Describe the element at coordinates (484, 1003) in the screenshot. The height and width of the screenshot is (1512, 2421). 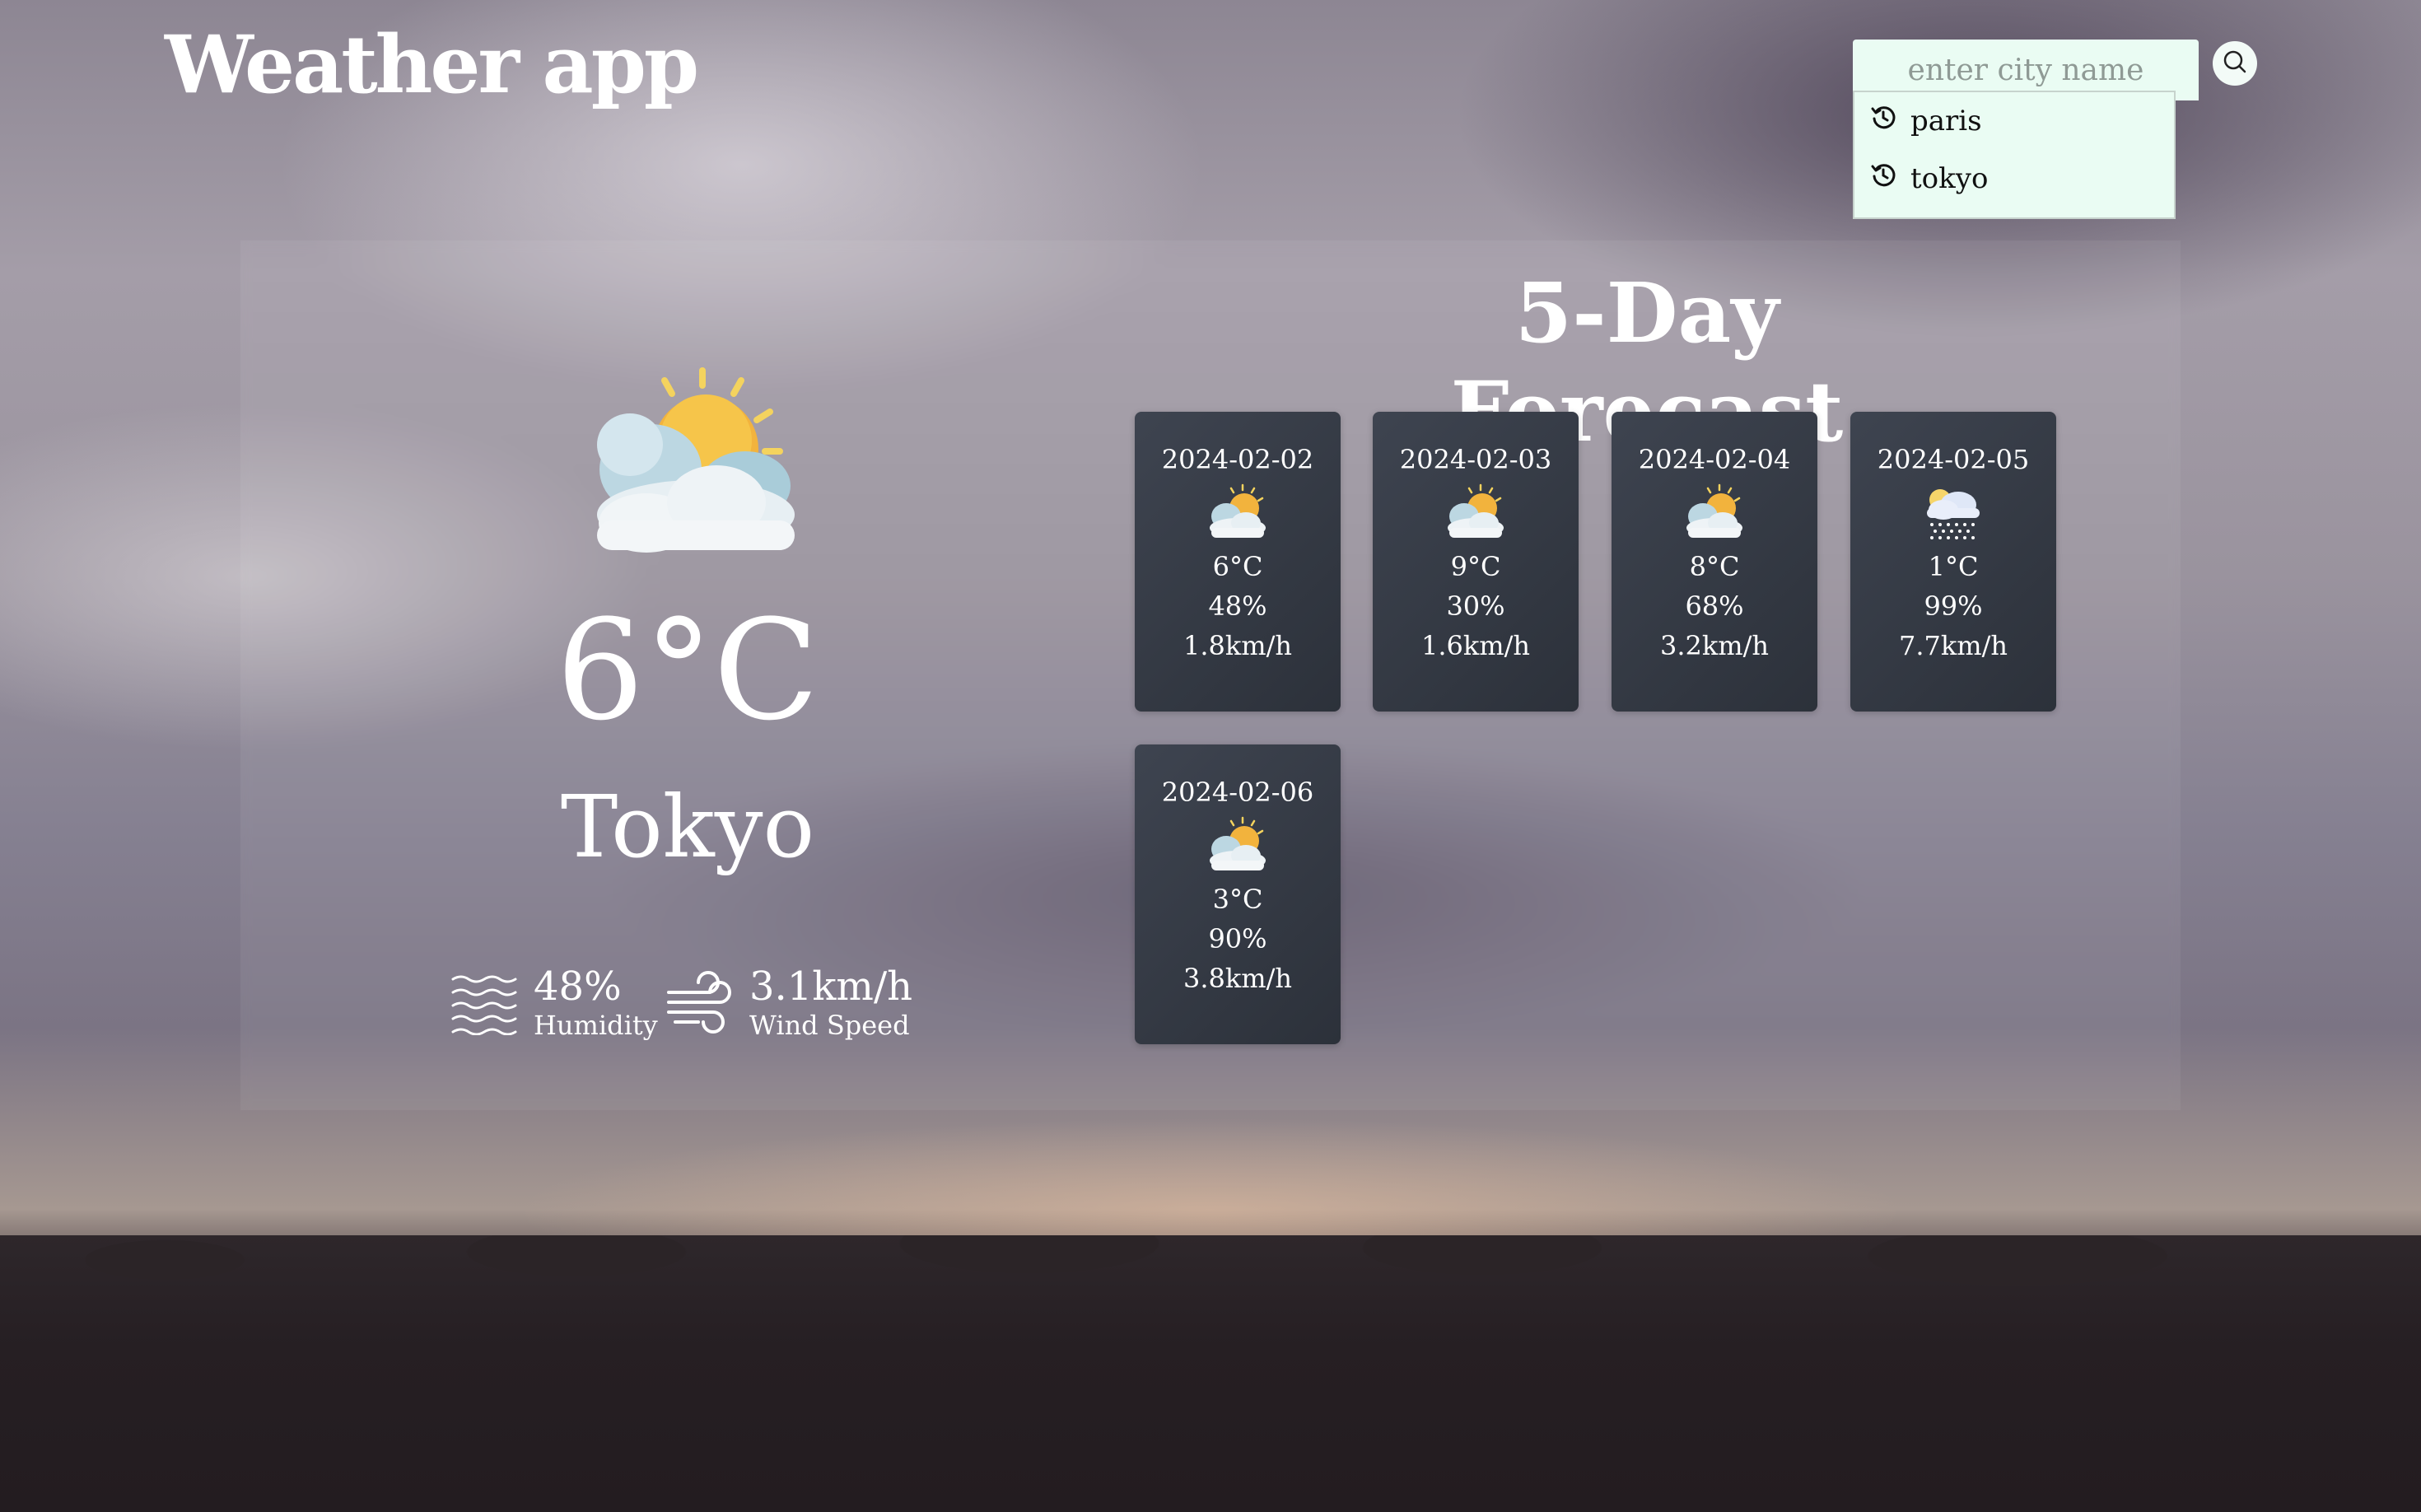
I see `humidity-icon` at that location.